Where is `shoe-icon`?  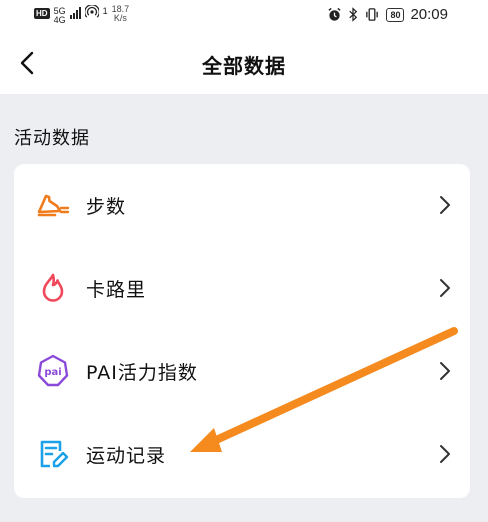 shoe-icon is located at coordinates (53, 205).